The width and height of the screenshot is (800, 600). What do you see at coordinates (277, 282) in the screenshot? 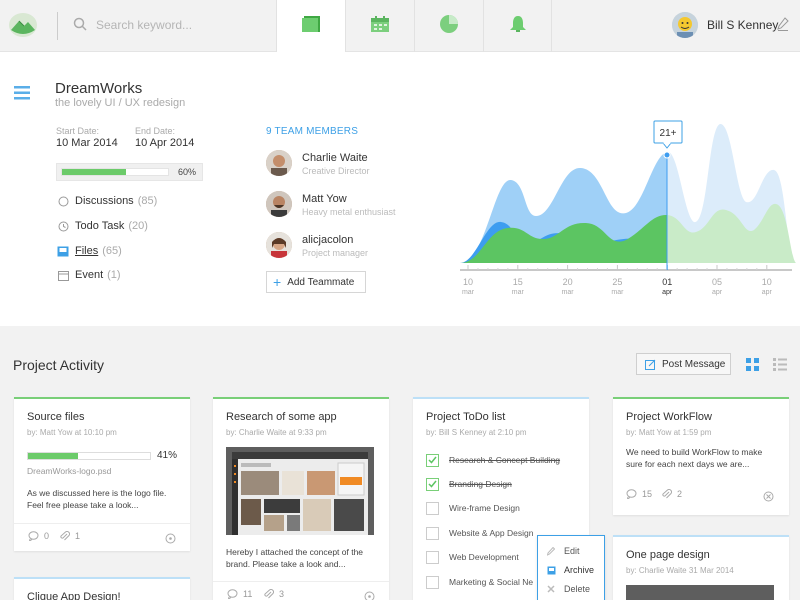
I see `plus-icon: +` at bounding box center [277, 282].